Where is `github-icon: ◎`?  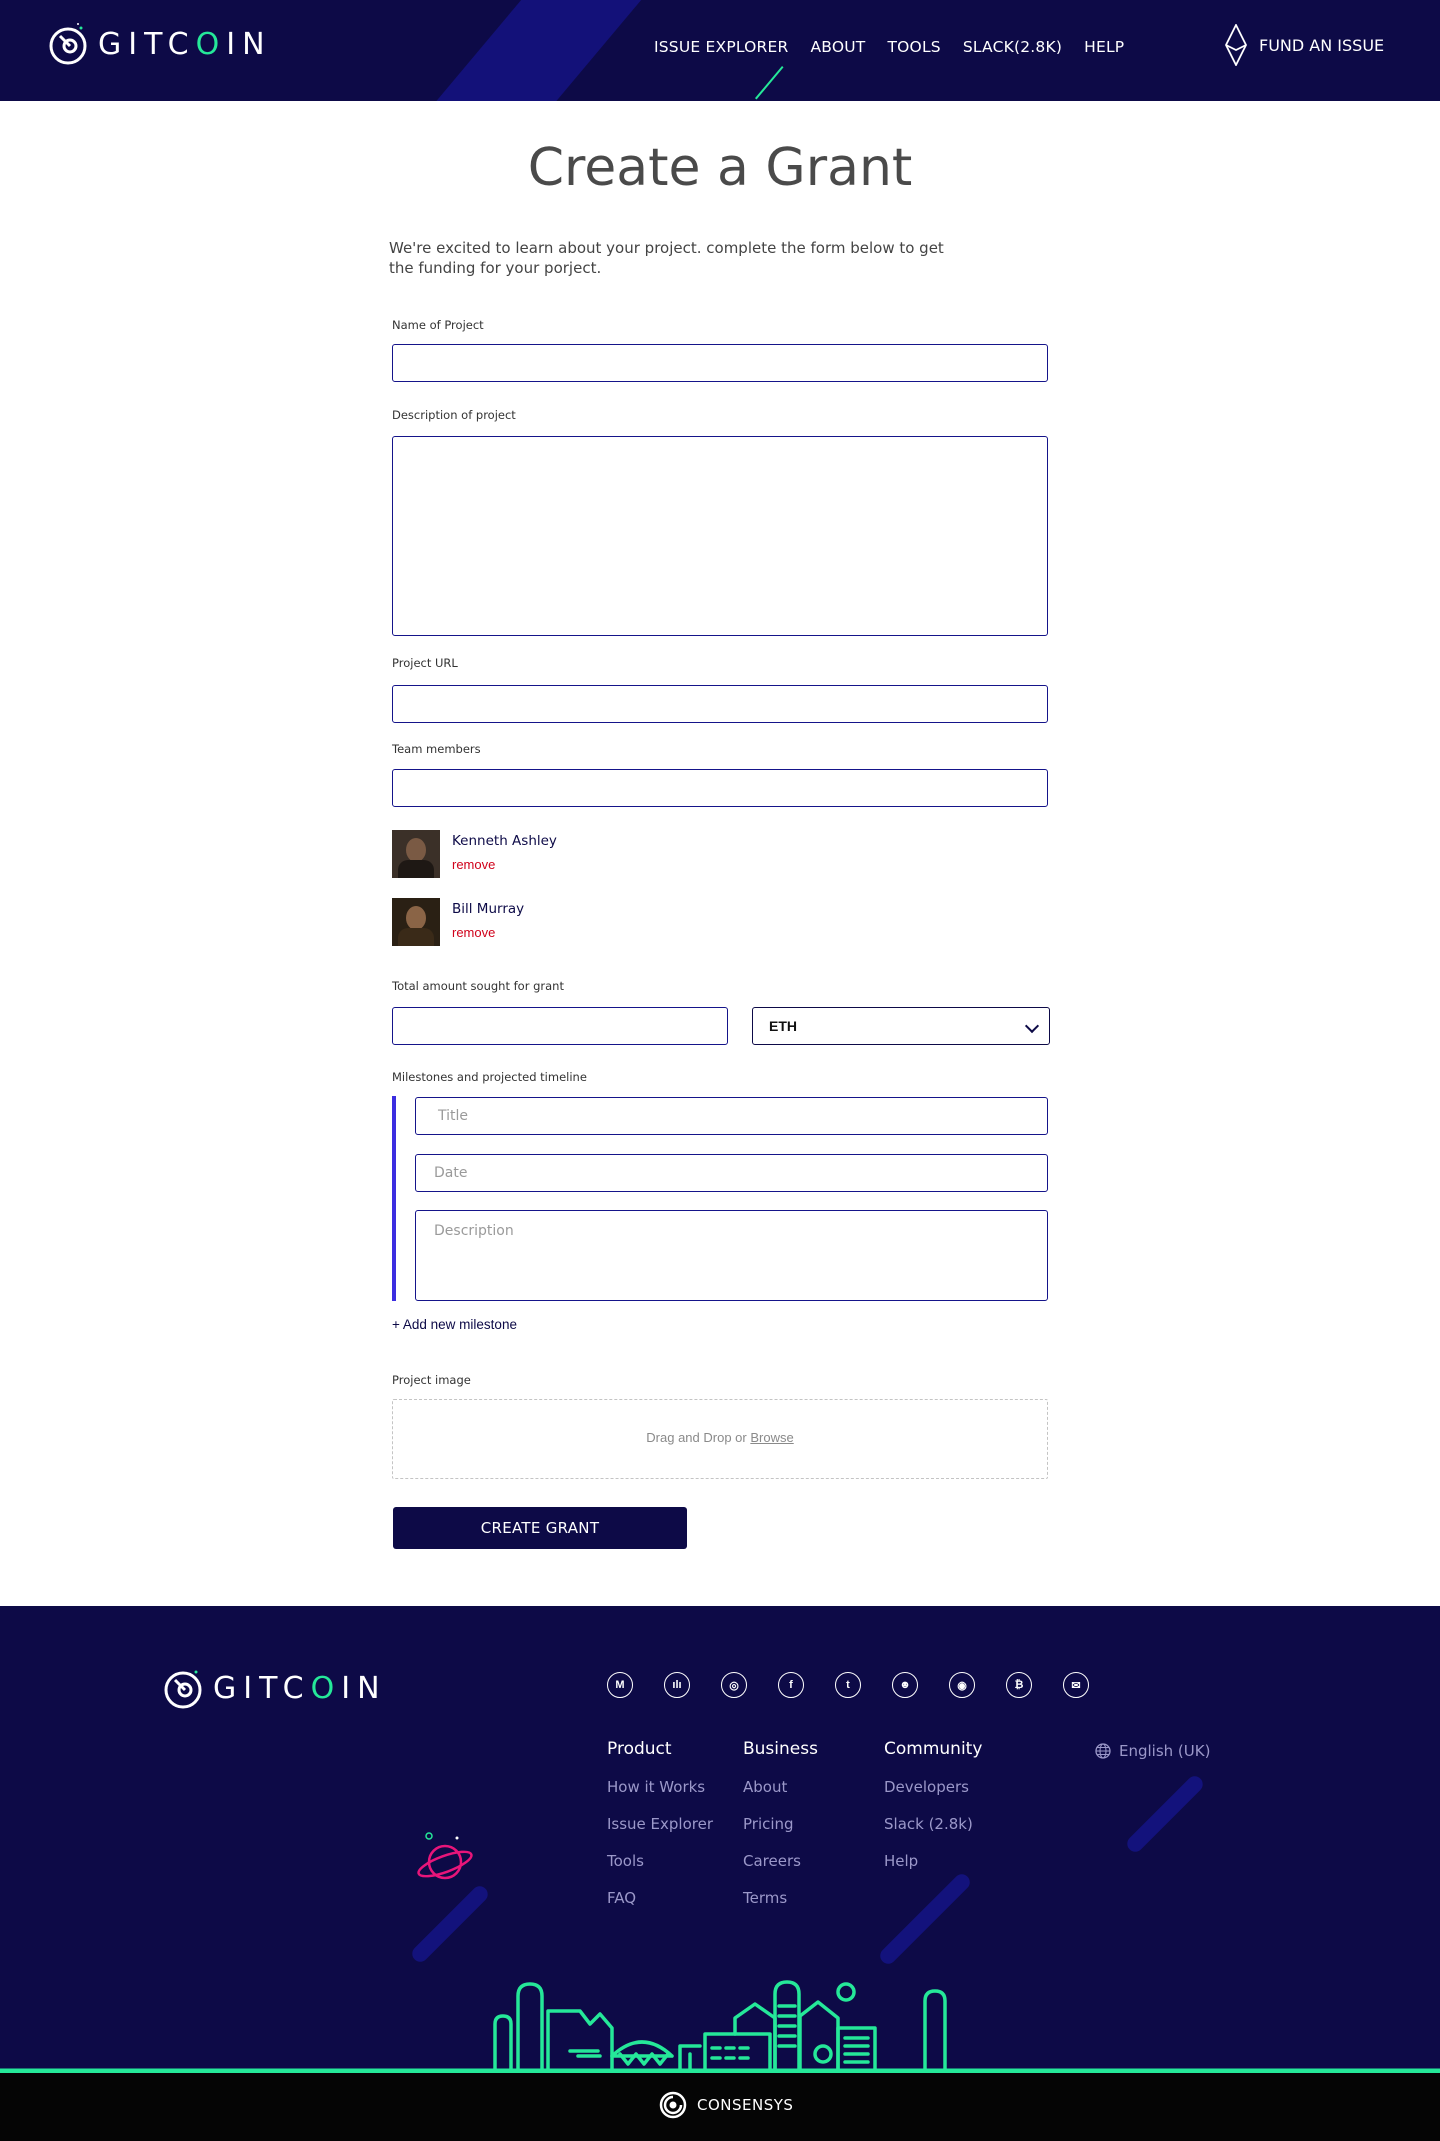
github-icon: ◎ is located at coordinates (734, 1685).